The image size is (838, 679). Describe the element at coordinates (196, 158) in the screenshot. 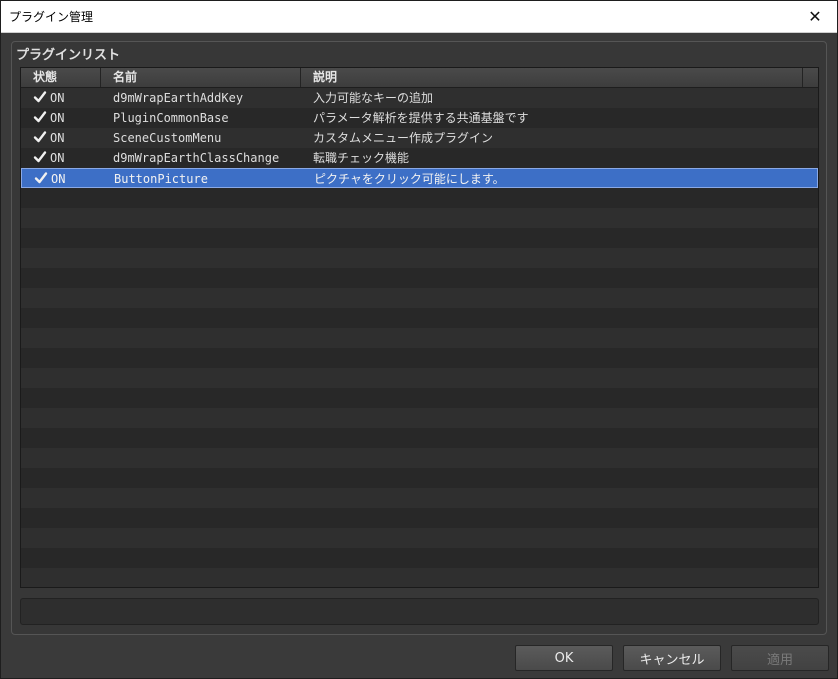

I see `plugin-name: d9mWrapEarthClassChange` at that location.